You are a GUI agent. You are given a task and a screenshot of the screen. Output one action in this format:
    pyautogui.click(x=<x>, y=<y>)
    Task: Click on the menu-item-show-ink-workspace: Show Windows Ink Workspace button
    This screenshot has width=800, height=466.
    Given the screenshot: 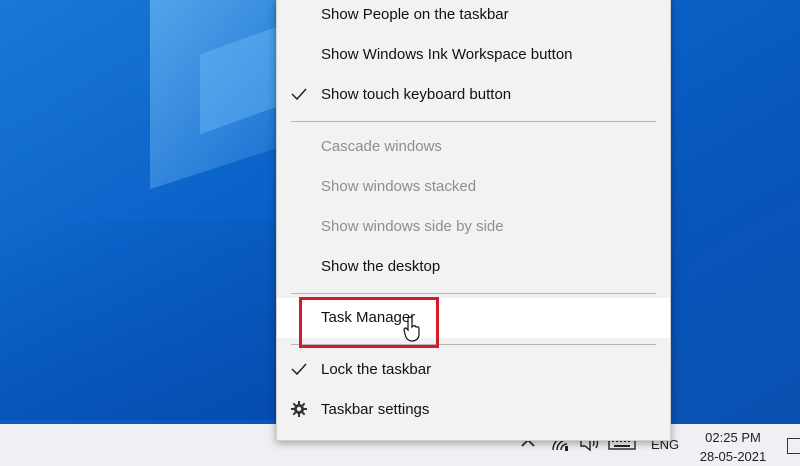 What is the action you would take?
    pyautogui.click(x=473, y=55)
    